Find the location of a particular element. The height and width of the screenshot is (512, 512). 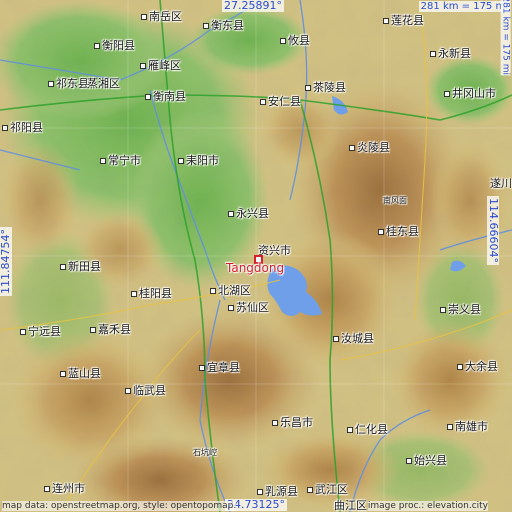

label-yanfeng: 雁峰区 is located at coordinates (160, 66).